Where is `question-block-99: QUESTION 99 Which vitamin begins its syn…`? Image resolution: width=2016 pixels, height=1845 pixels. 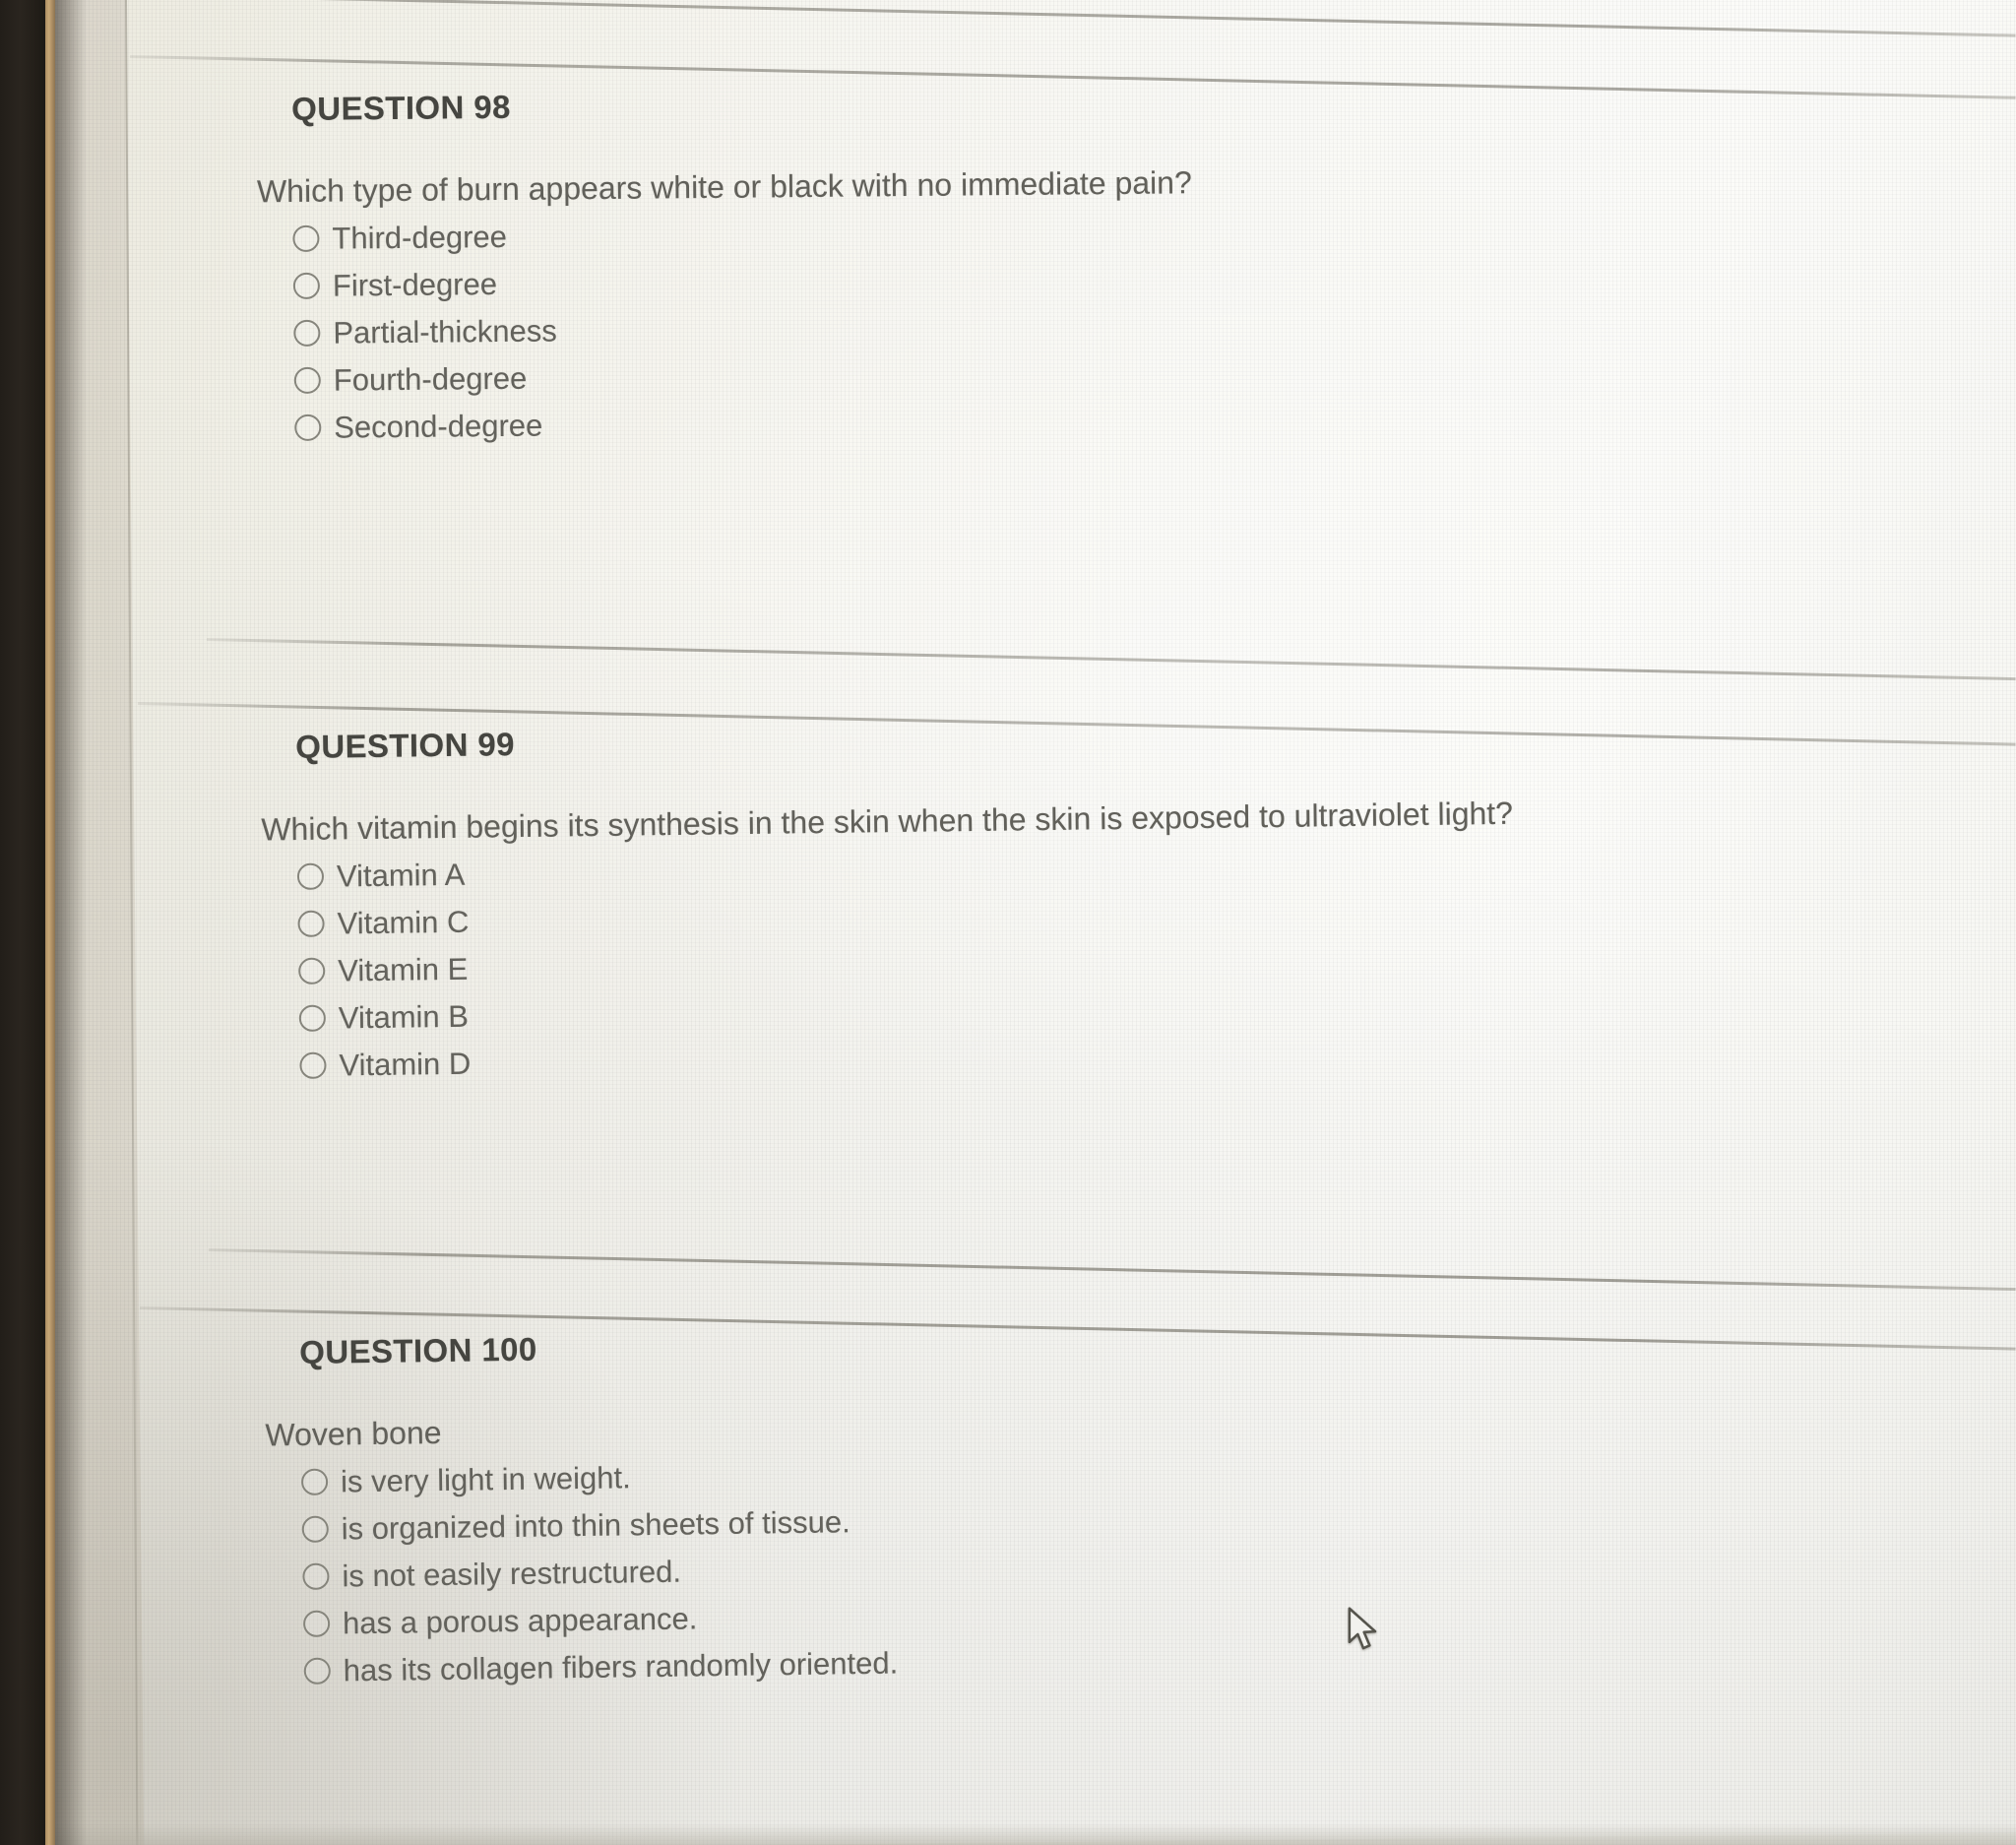
question-block-99: QUESTION 99 Which vitamin begins its syn… is located at coordinates (889, 902).